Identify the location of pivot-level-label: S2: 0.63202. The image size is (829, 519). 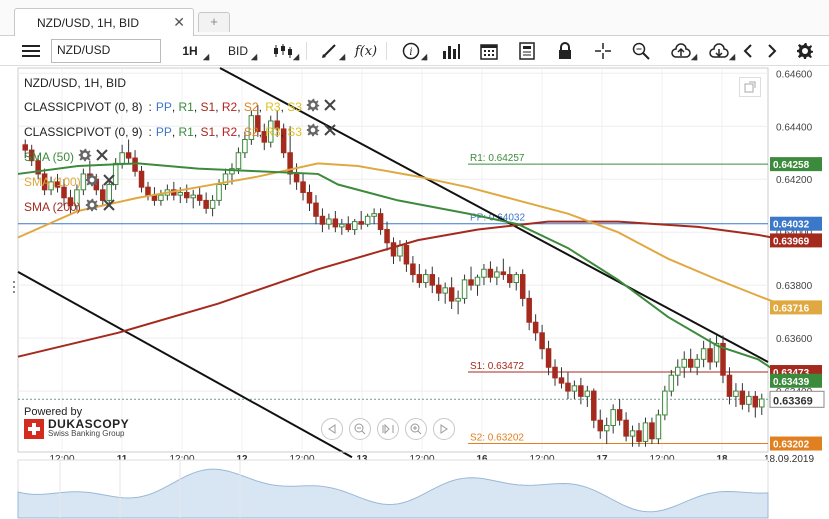
(497, 438).